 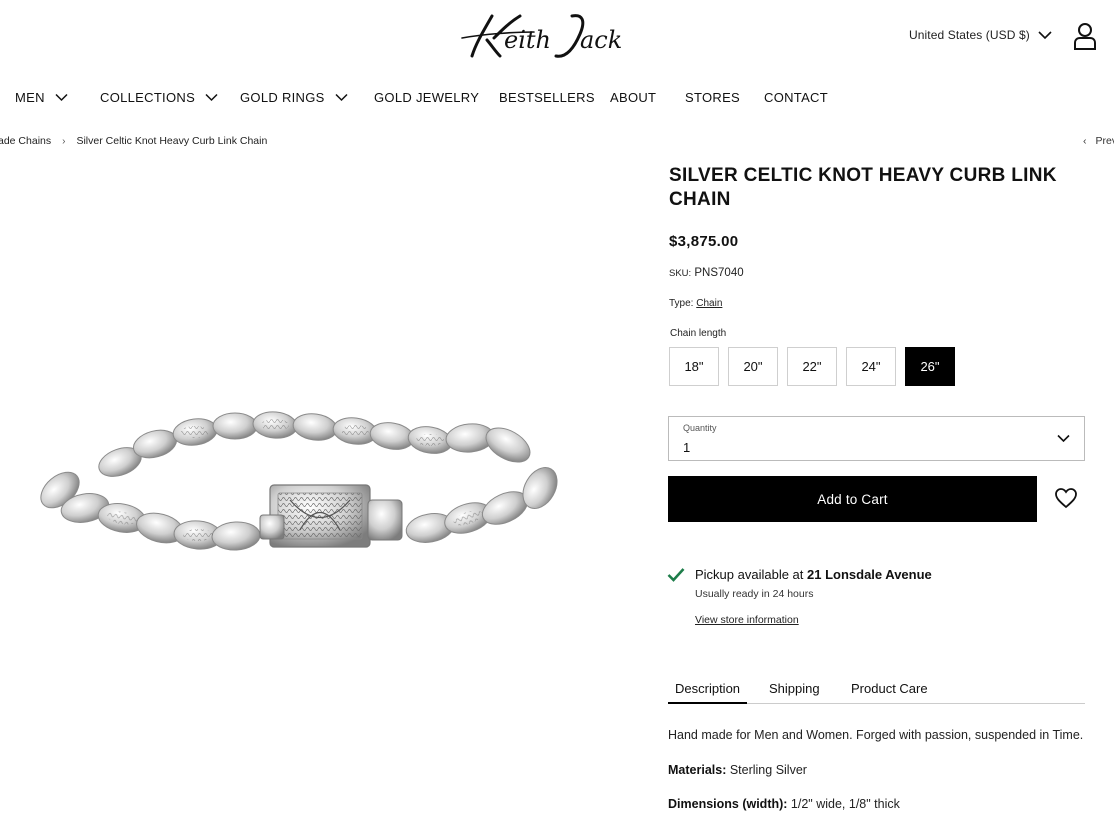 What do you see at coordinates (64, 141) in the screenshot?
I see `chevron-right-icon: ›` at bounding box center [64, 141].